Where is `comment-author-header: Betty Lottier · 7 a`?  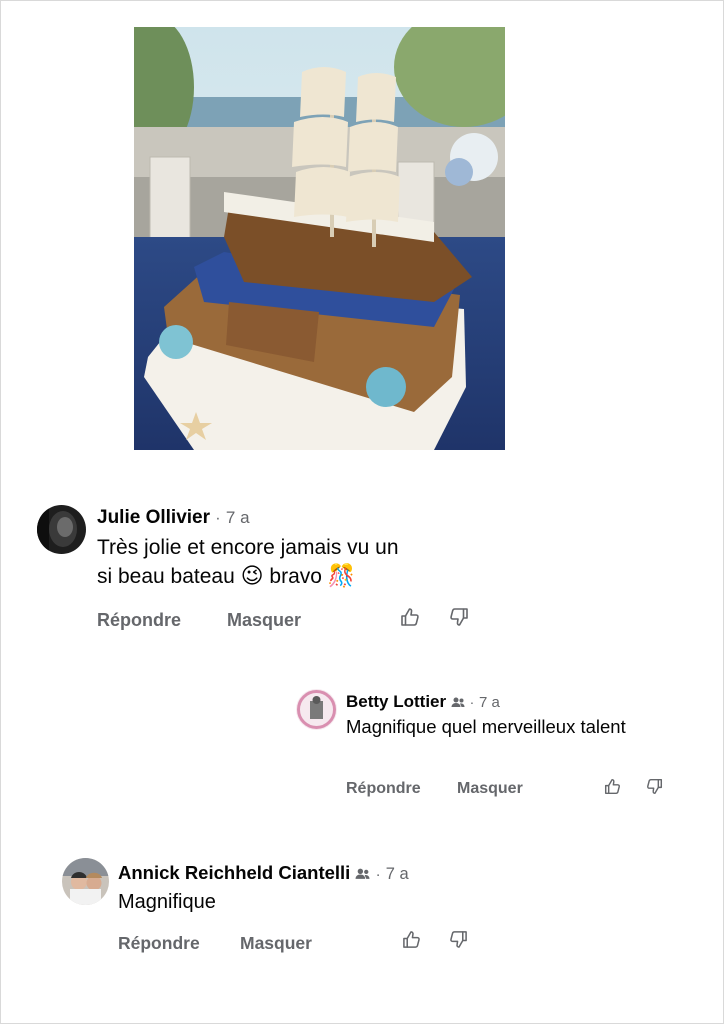 comment-author-header: Betty Lottier · 7 a is located at coordinates (423, 702).